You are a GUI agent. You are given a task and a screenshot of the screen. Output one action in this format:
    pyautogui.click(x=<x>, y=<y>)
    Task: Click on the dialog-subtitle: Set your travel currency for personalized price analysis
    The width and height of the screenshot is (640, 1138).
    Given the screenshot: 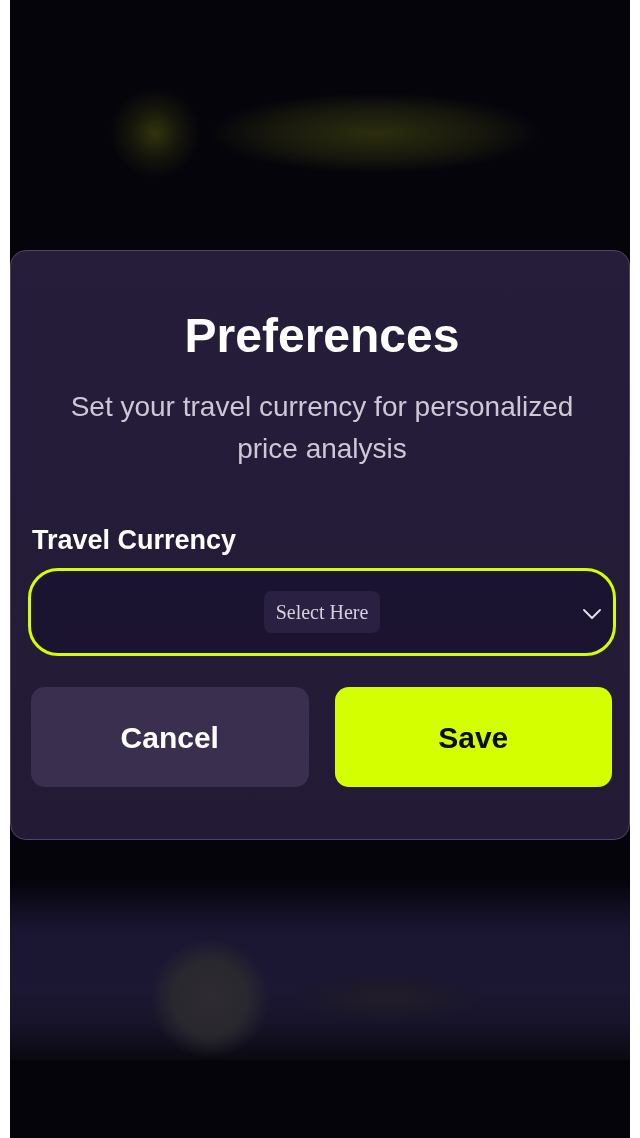 What is the action you would take?
    pyautogui.click(x=322, y=428)
    